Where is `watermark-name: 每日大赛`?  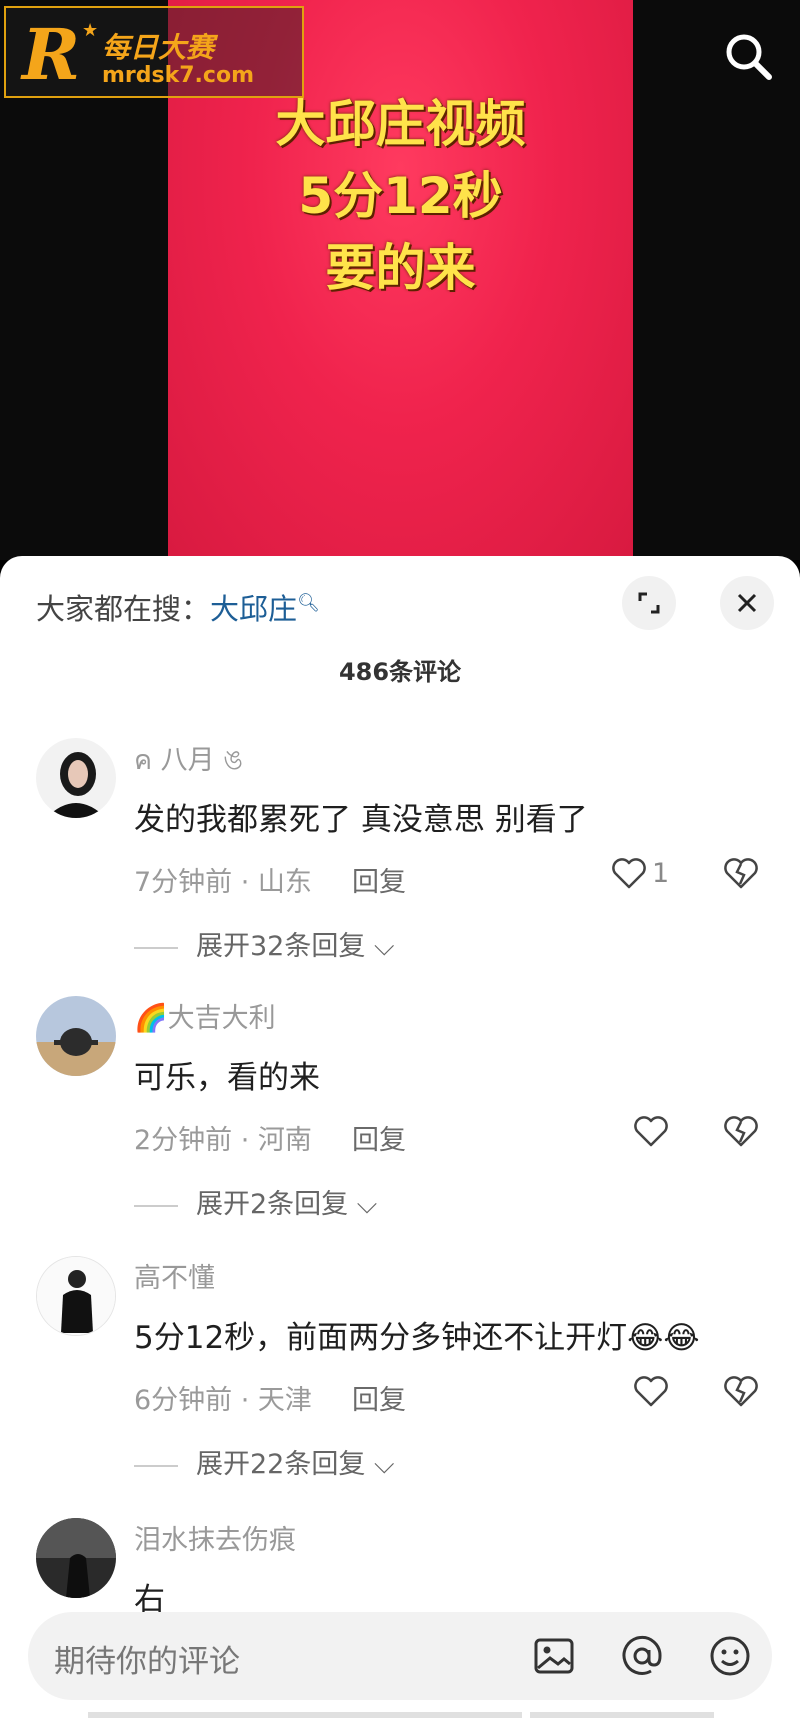
watermark-name: 每日大赛 is located at coordinates (158, 47).